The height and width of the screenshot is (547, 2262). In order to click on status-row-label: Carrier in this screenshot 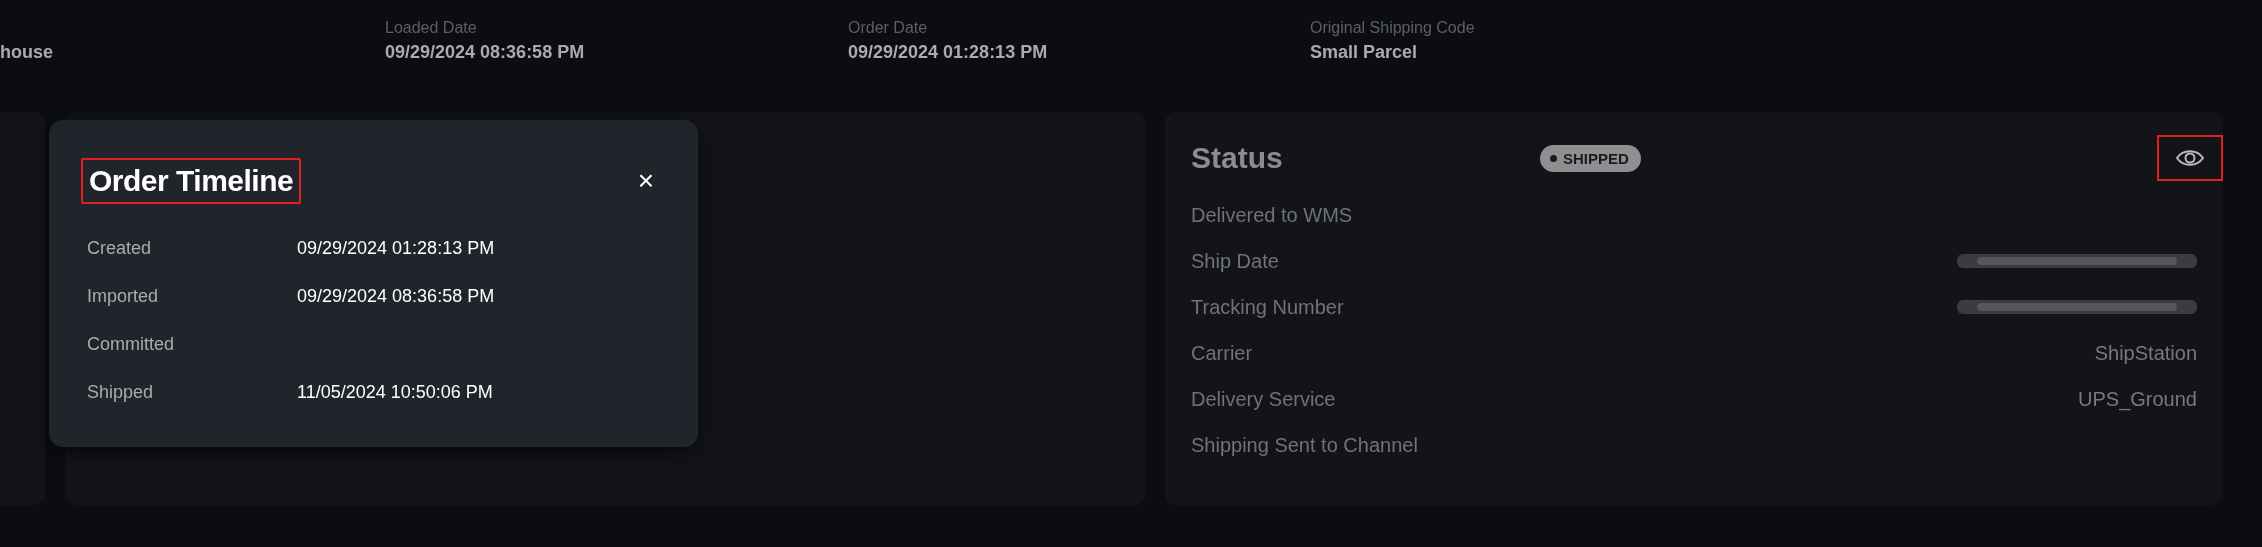, I will do `click(1222, 353)`.